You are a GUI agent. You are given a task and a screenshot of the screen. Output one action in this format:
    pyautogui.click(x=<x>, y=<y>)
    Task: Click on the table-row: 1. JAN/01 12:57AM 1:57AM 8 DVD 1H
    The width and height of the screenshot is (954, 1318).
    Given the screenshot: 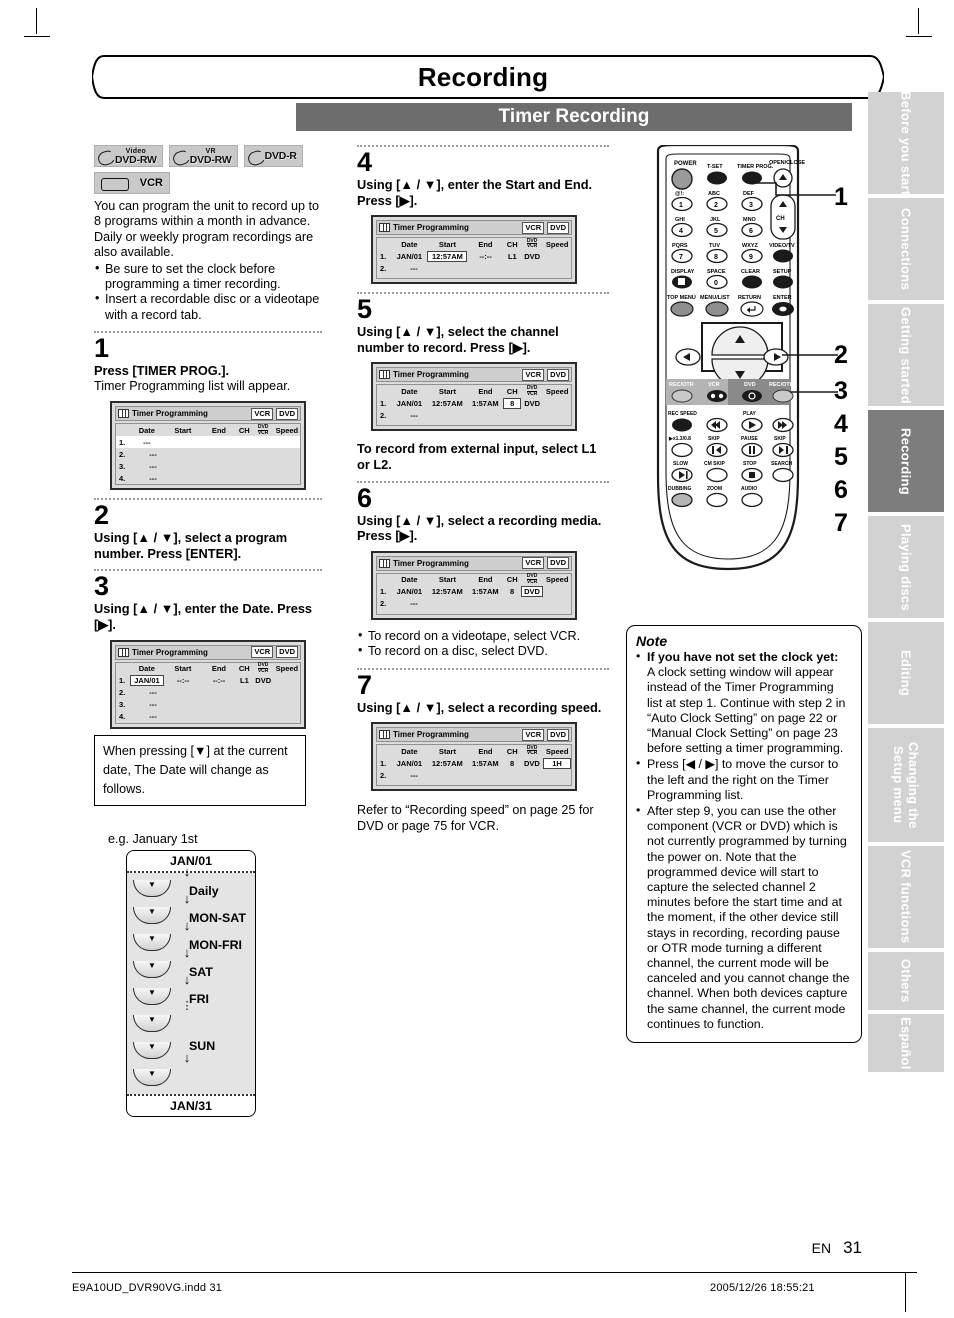 What is the action you would take?
    pyautogui.click(x=474, y=763)
    